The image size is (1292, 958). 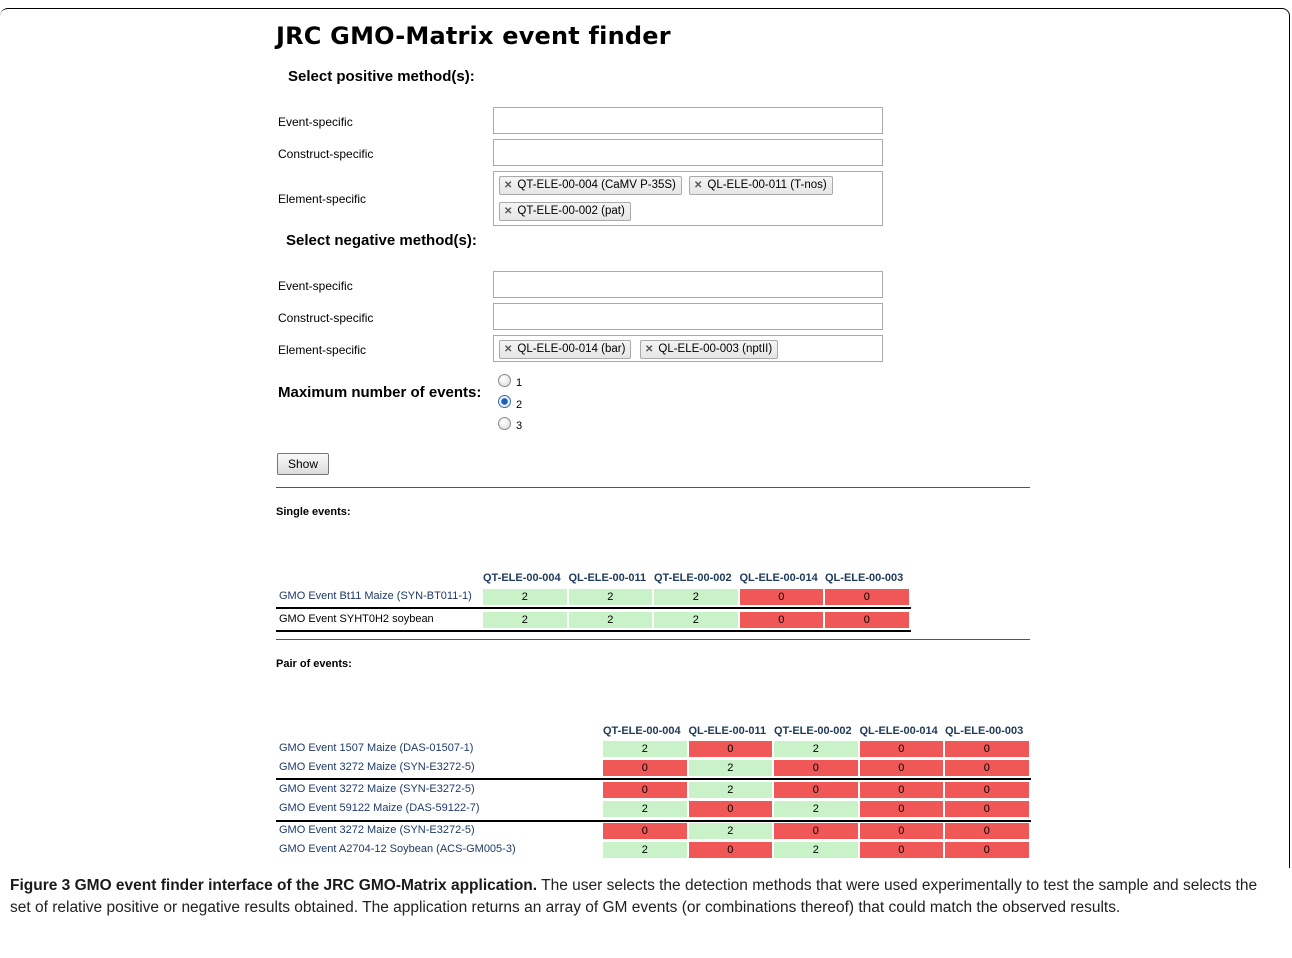 I want to click on radio-label: 2, so click(x=519, y=405).